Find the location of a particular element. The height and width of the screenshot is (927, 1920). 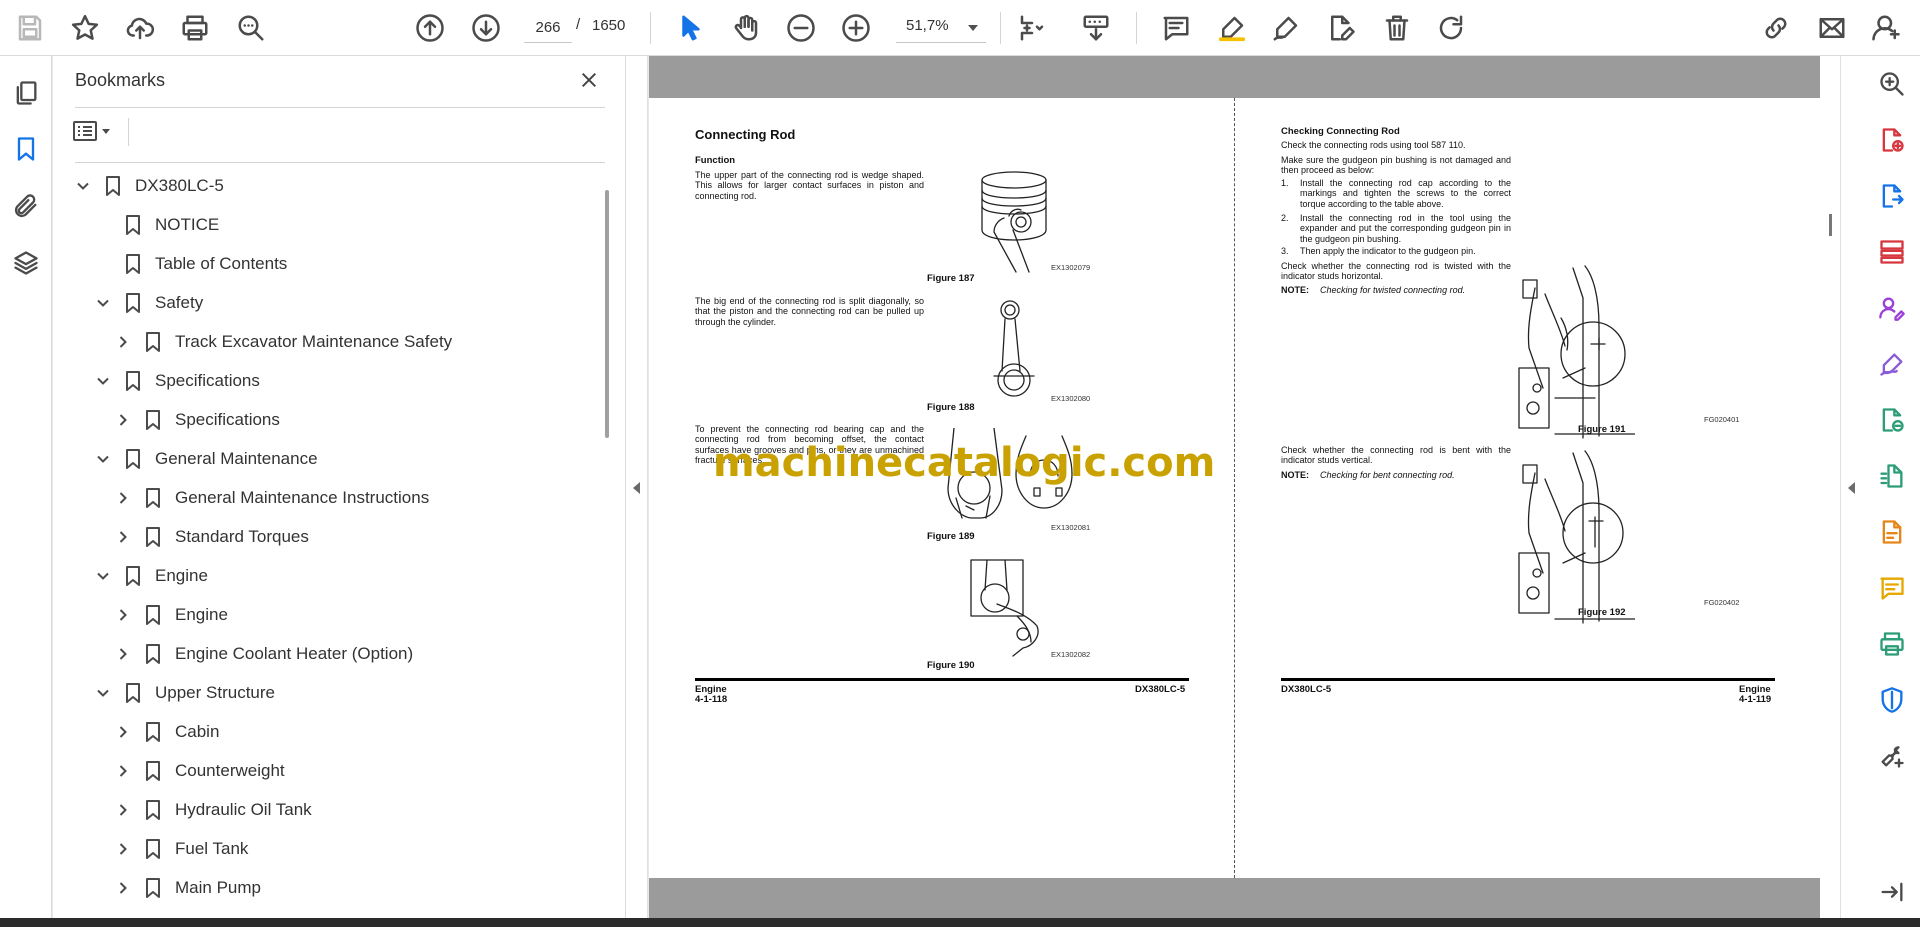

page-number-input is located at coordinates (548, 28).